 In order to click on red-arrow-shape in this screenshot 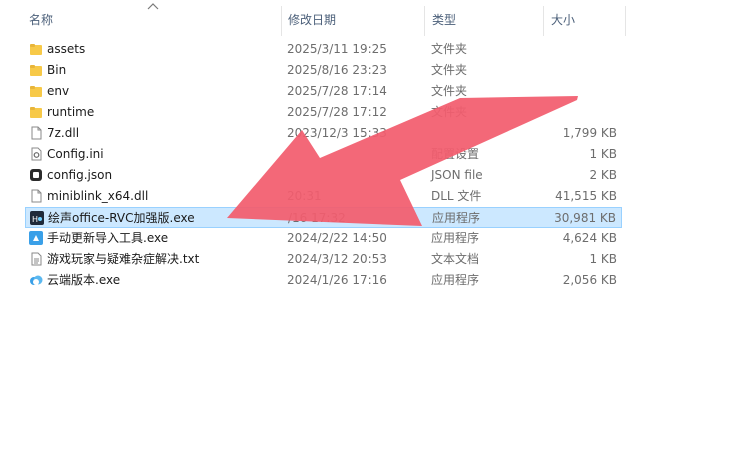, I will do `click(402, 161)`.